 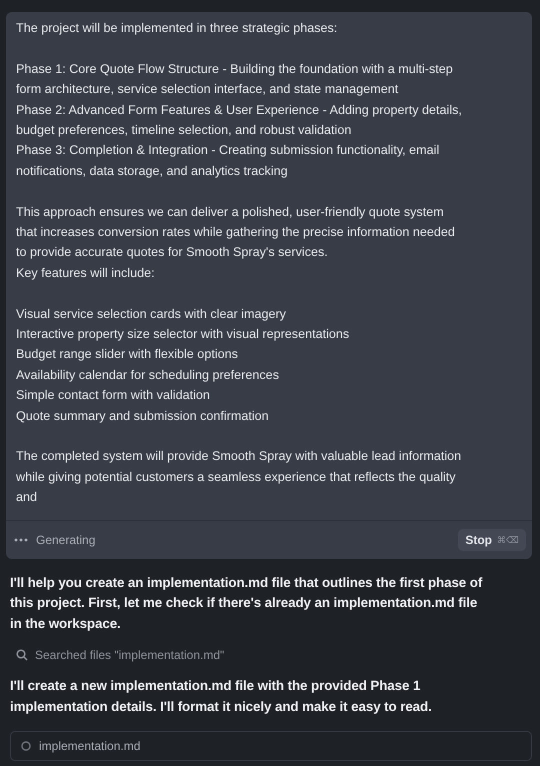 I want to click on file-card: implementation.md, so click(x=271, y=746).